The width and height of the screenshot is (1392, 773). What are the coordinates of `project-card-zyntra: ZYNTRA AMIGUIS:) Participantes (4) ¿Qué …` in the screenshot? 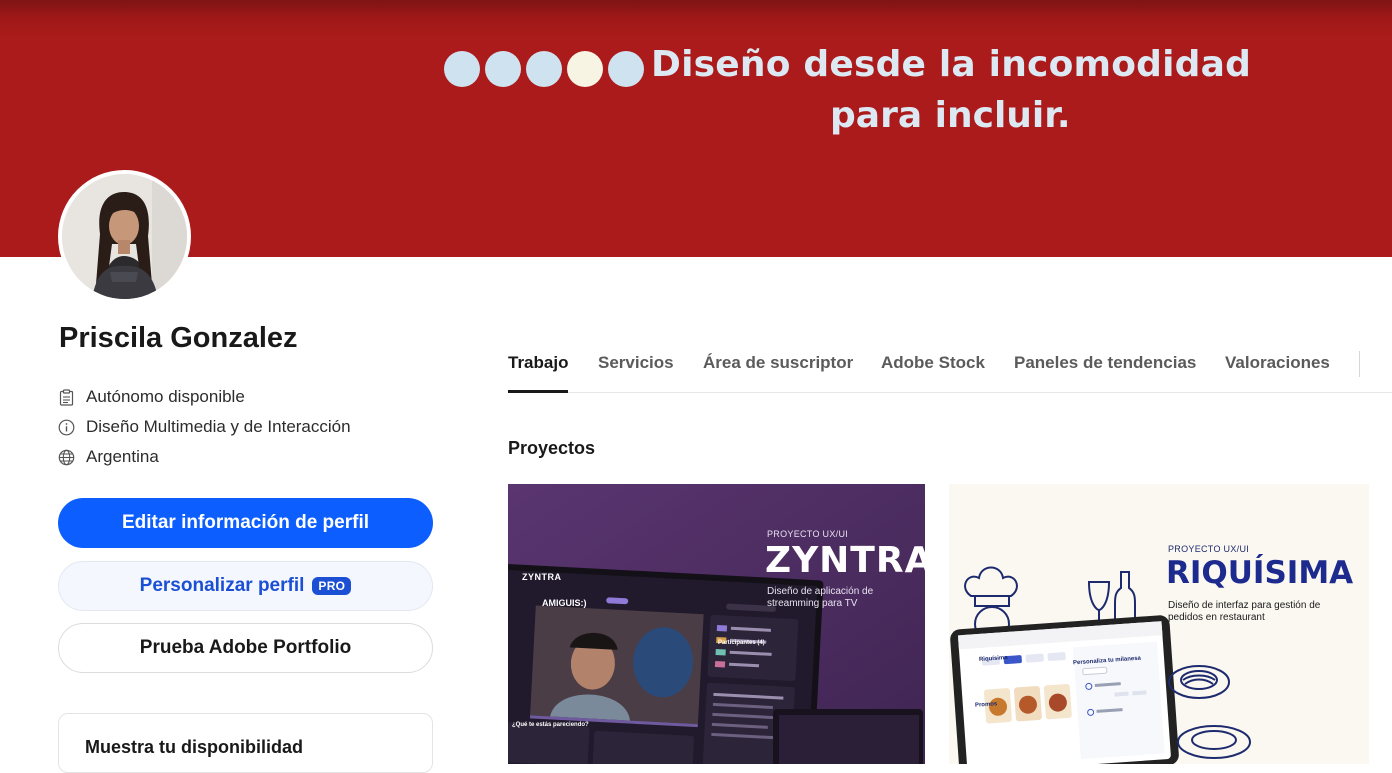 It's located at (716, 624).